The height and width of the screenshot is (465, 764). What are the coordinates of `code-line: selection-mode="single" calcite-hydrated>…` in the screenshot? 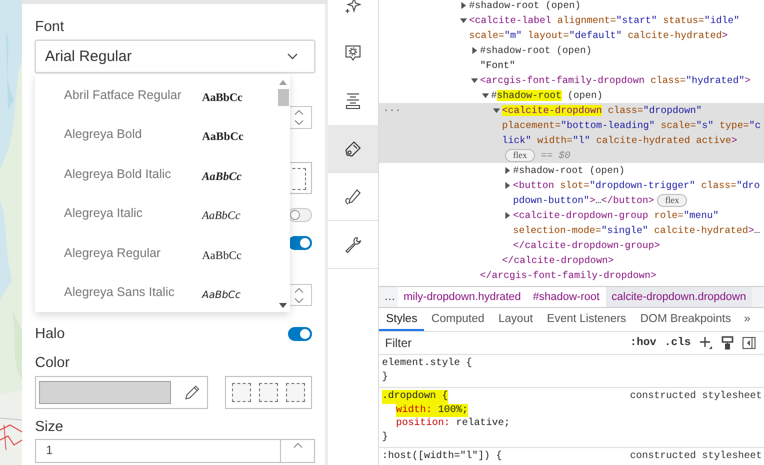 It's located at (636, 231).